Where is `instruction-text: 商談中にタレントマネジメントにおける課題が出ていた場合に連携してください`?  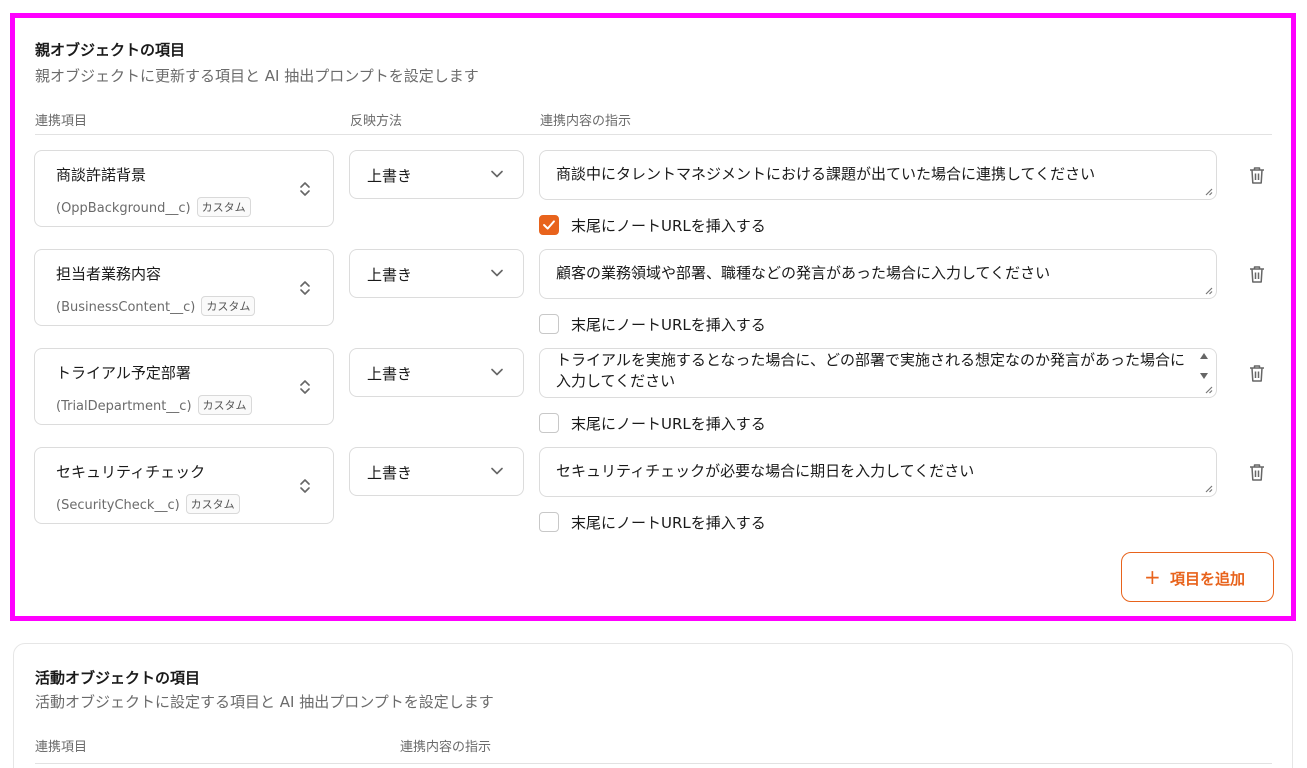 instruction-text: 商談中にタレントマネジメントにおける課題が出ていた場合に連携してください is located at coordinates (826, 174).